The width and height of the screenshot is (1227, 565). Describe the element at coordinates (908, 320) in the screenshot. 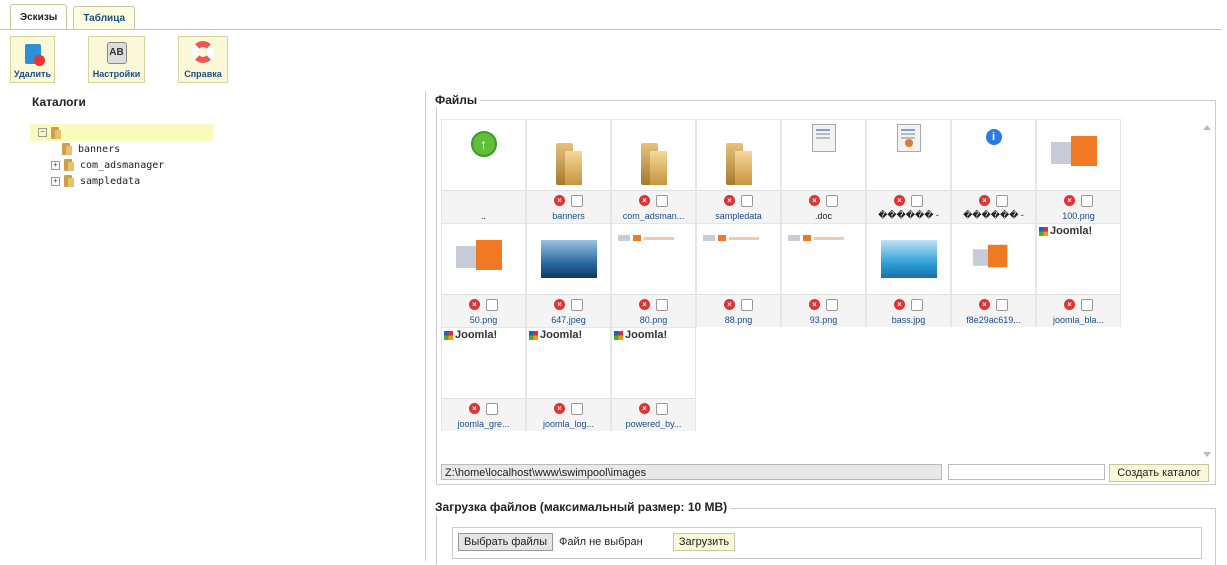

I see `file-name: bass.jpg` at that location.